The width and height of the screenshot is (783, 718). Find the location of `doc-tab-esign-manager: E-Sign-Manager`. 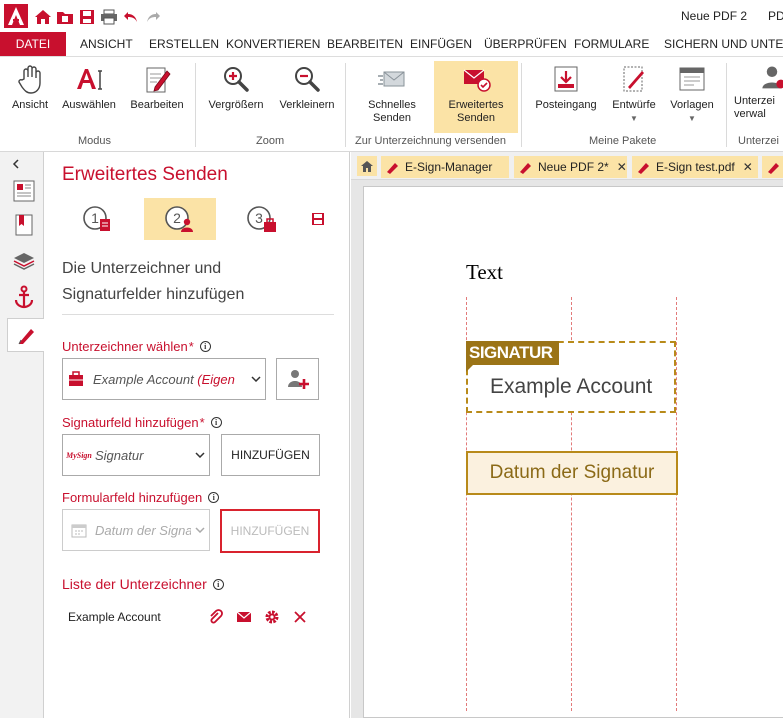

doc-tab-esign-manager: E-Sign-Manager is located at coordinates (445, 167).